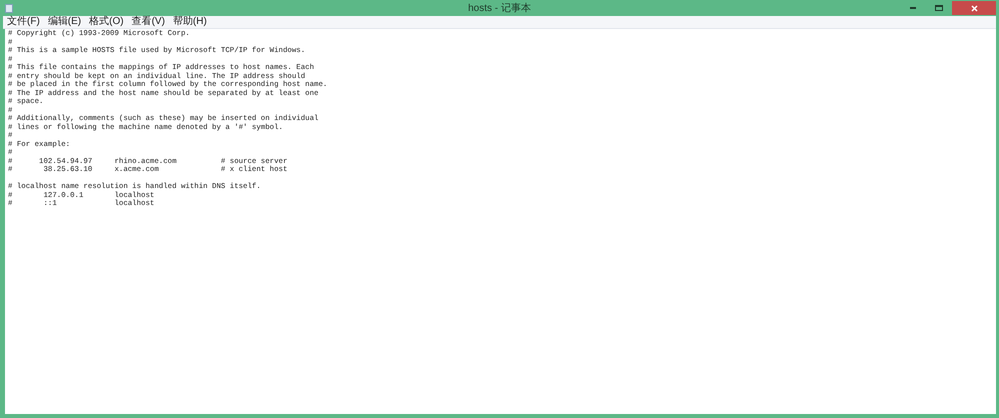 This screenshot has width=999, height=418. Describe the element at coordinates (106, 22) in the screenshot. I see `menu-item: 格式(O)` at that location.